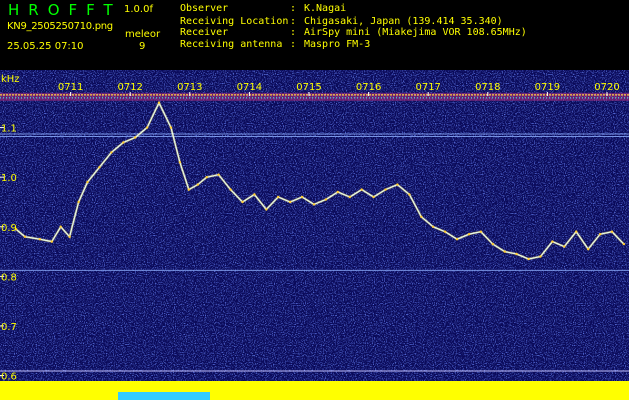 The image size is (629, 400). I want to click on y-tick-label: 0.6, so click(9, 377).